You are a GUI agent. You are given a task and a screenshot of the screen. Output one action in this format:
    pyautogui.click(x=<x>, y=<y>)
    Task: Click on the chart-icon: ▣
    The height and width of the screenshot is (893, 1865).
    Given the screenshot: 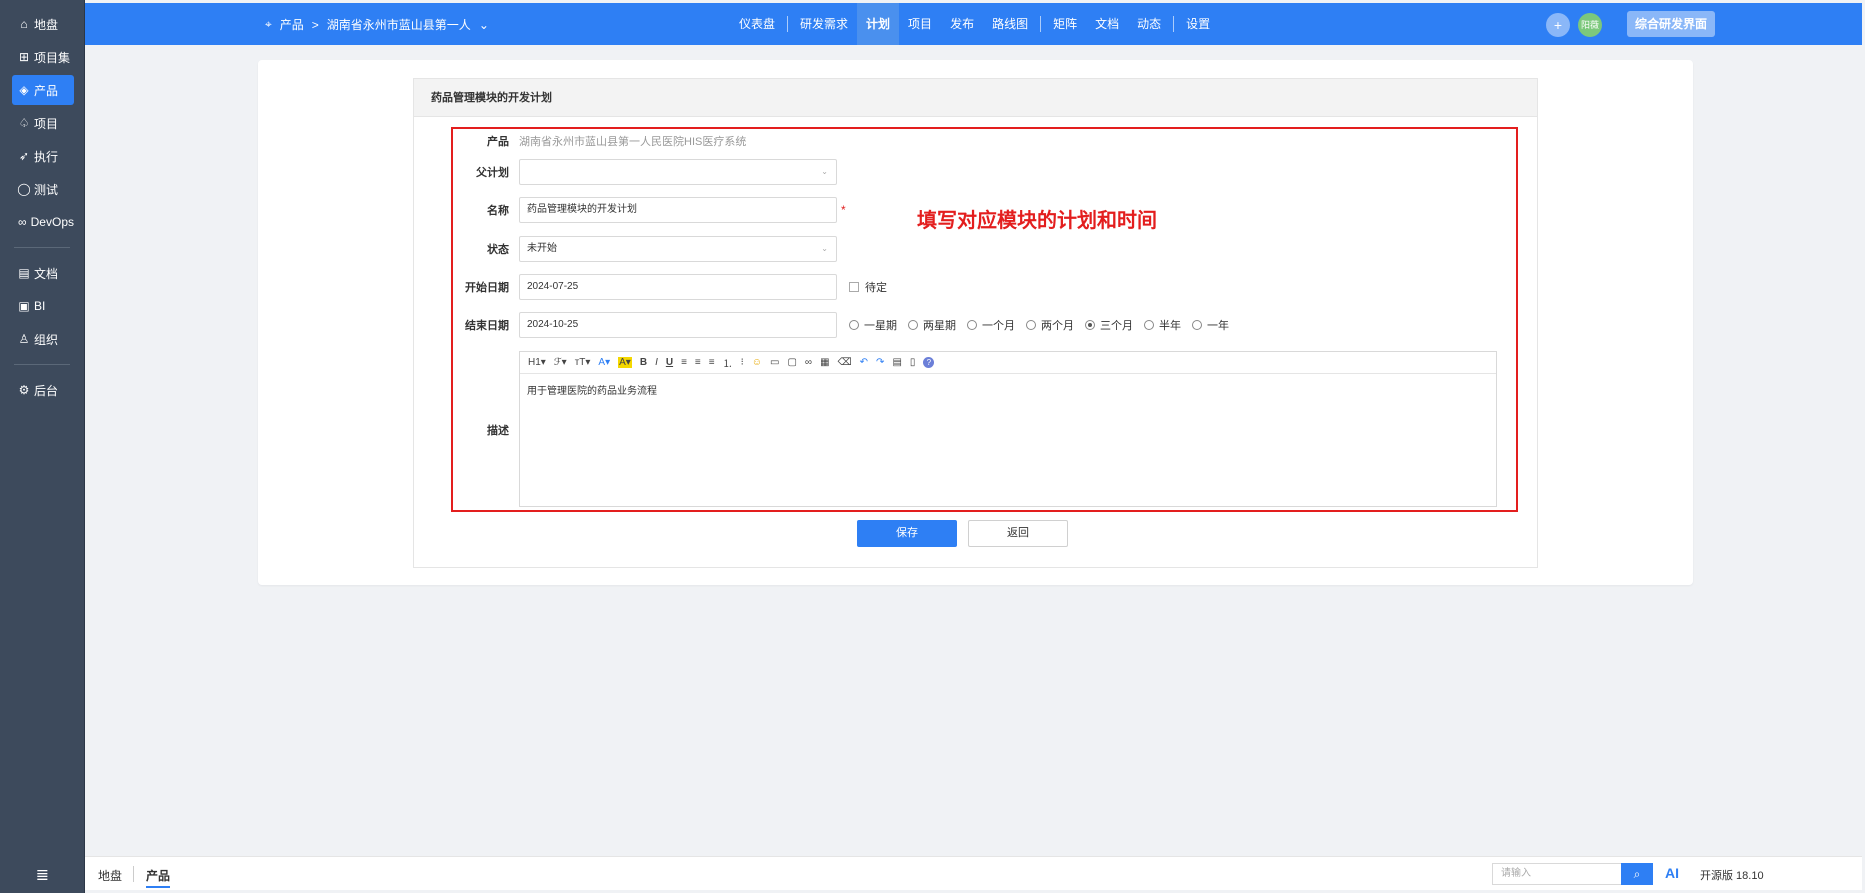 What is the action you would take?
    pyautogui.click(x=24, y=306)
    